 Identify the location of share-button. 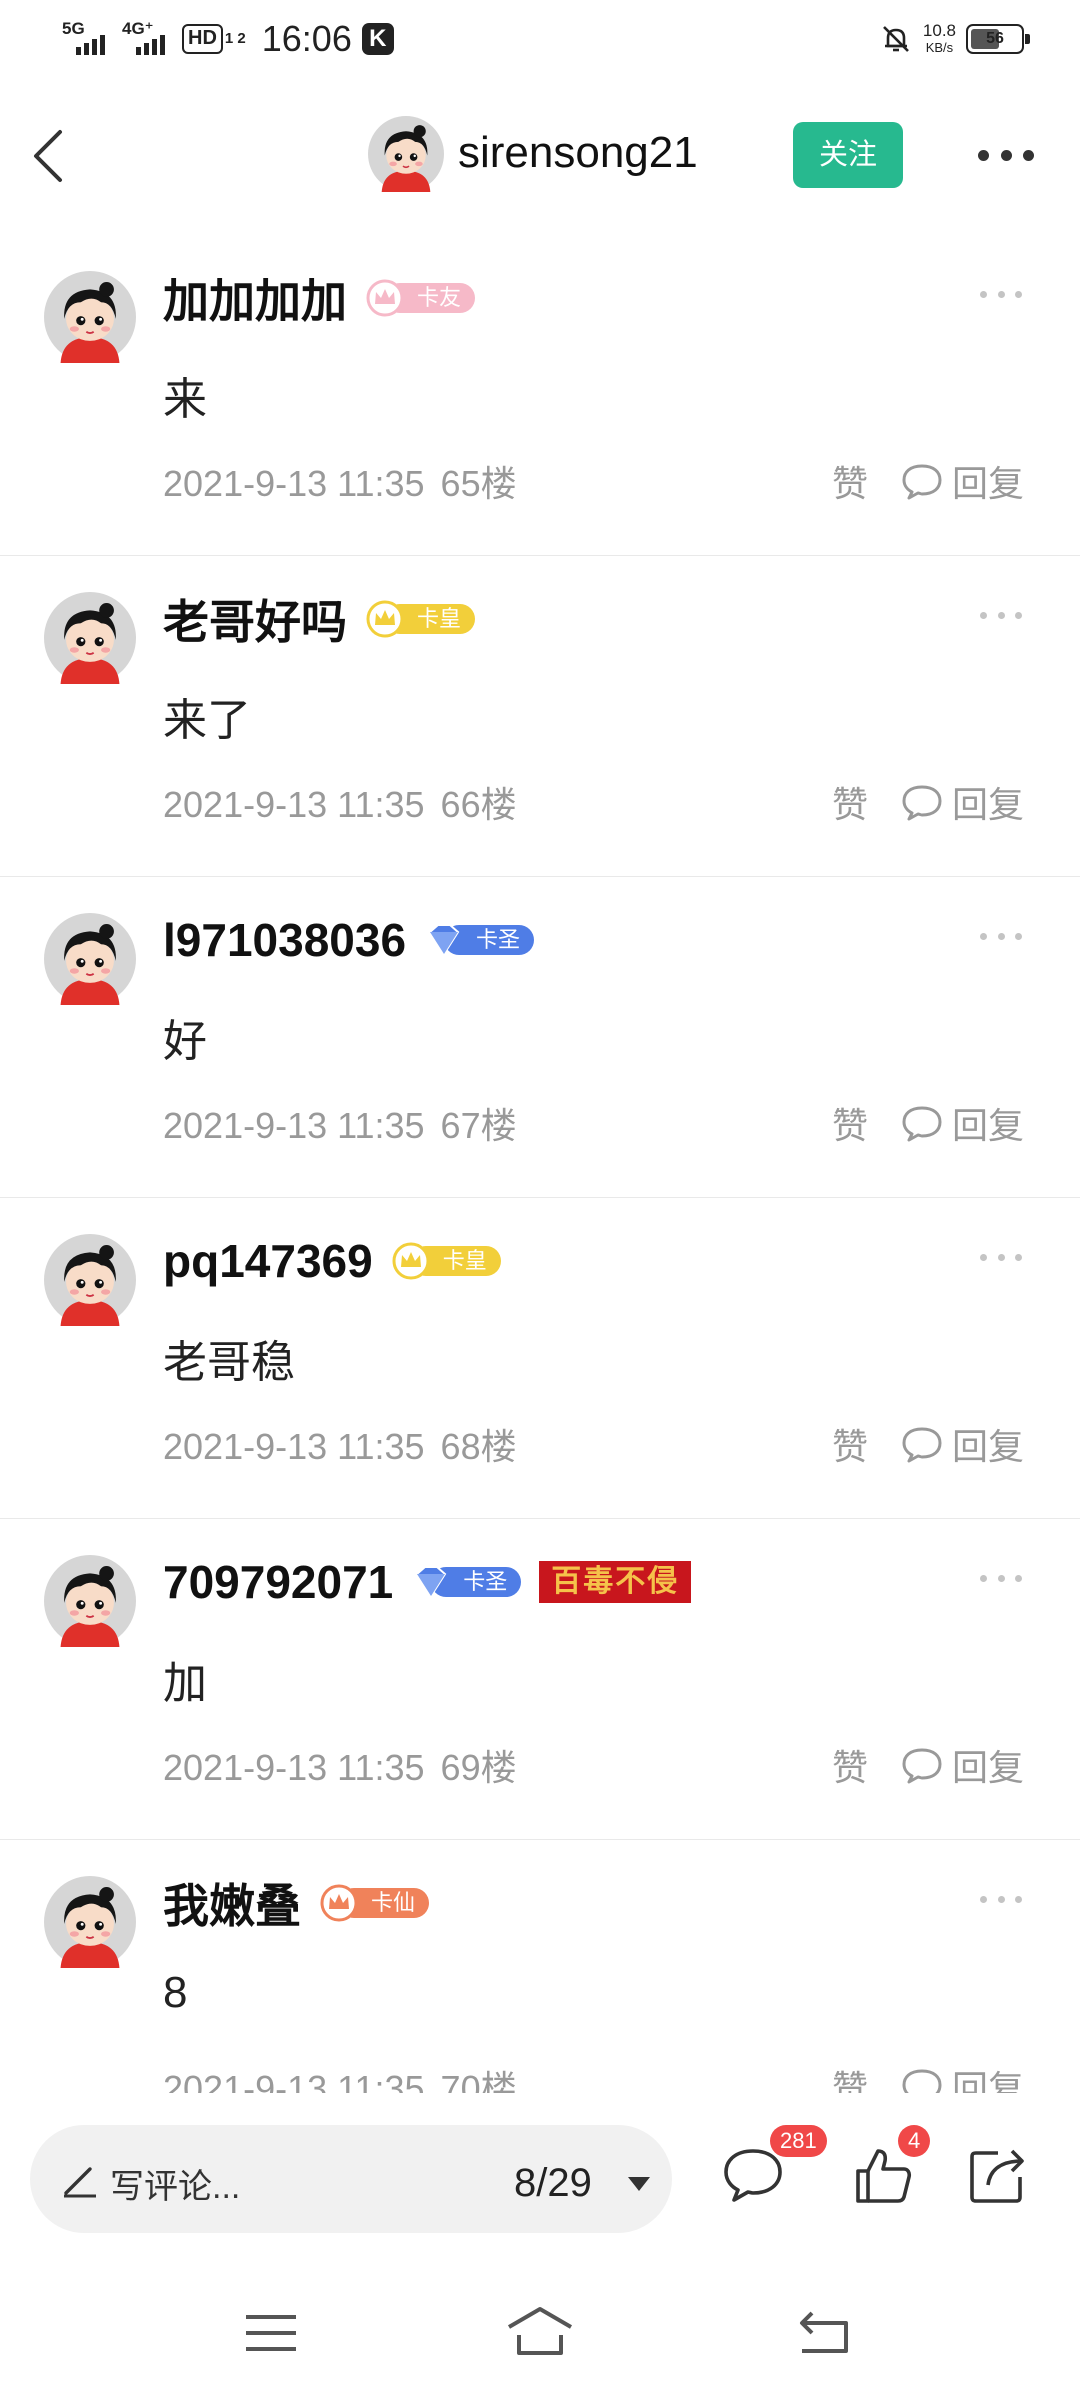
(997, 2174).